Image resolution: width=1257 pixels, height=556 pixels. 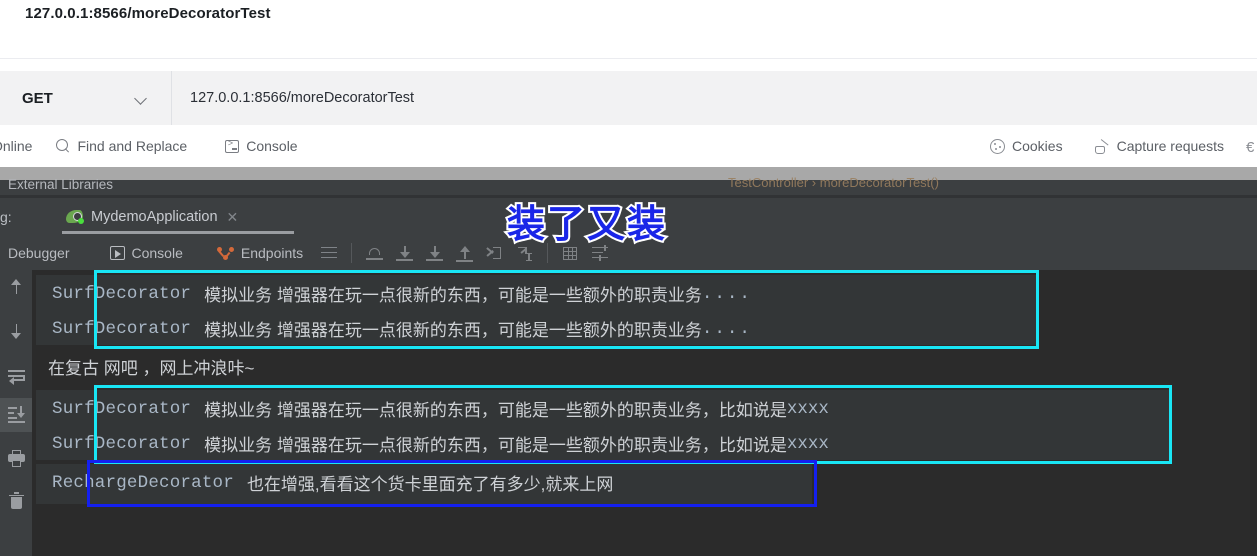 I want to click on run-tab-mydemoapplication: MydemoApplication ✕, so click(x=163, y=217).